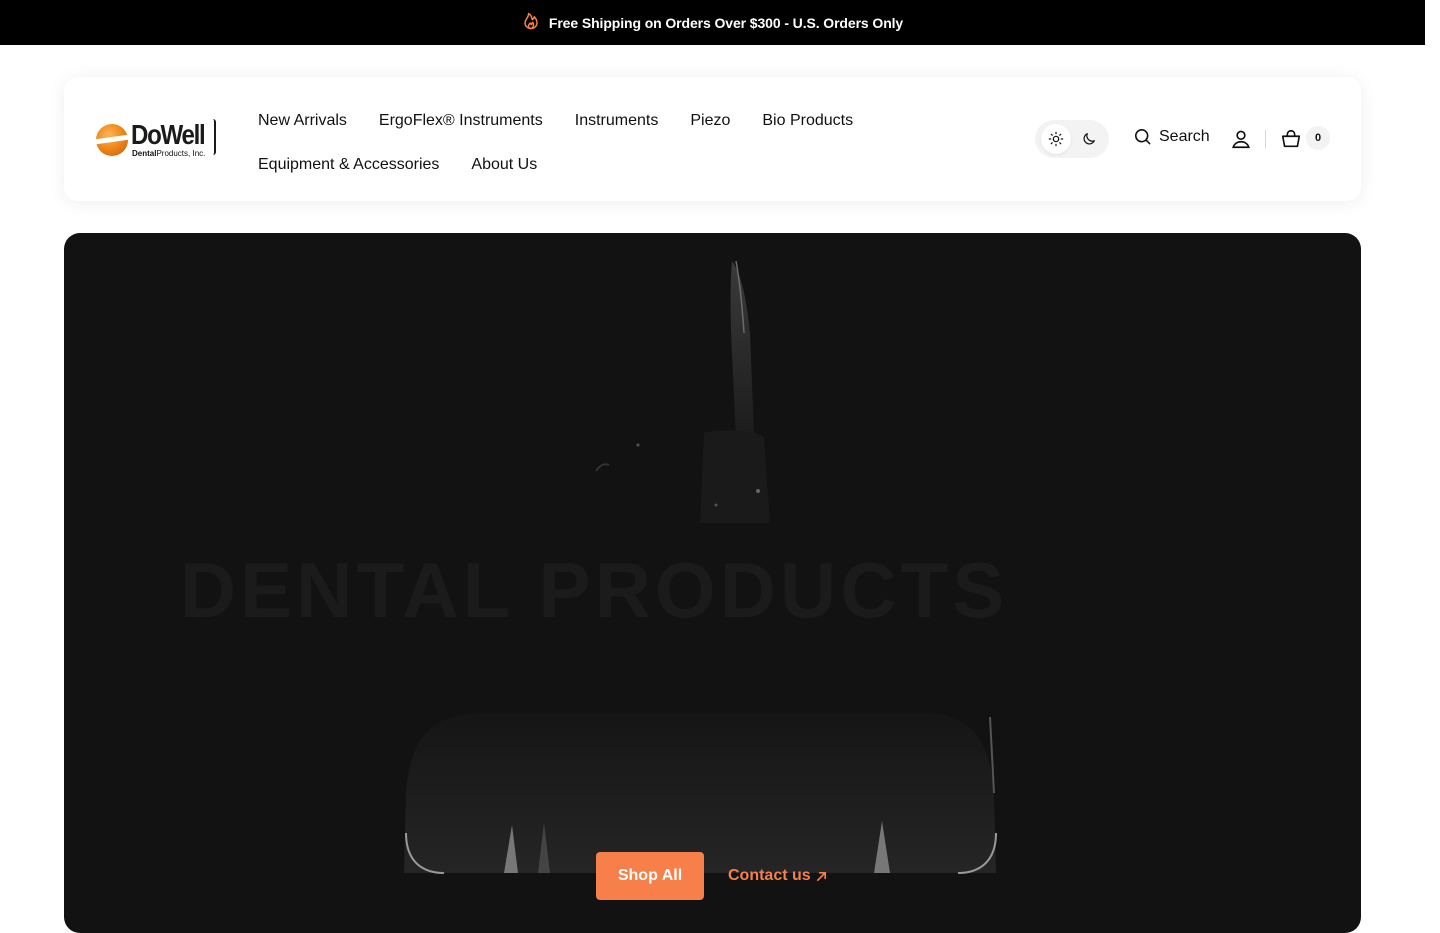 Image resolution: width=1440 pixels, height=933 pixels. I want to click on nav-instruments: Instruments, so click(617, 121).